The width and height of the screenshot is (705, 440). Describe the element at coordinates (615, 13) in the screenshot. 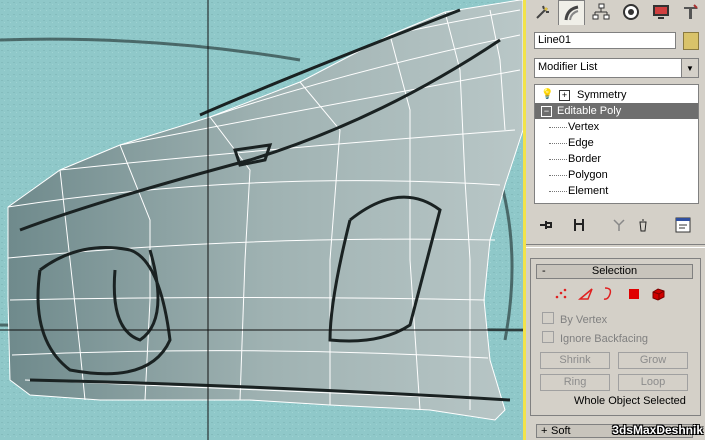

I see `command-panel-tabs` at that location.